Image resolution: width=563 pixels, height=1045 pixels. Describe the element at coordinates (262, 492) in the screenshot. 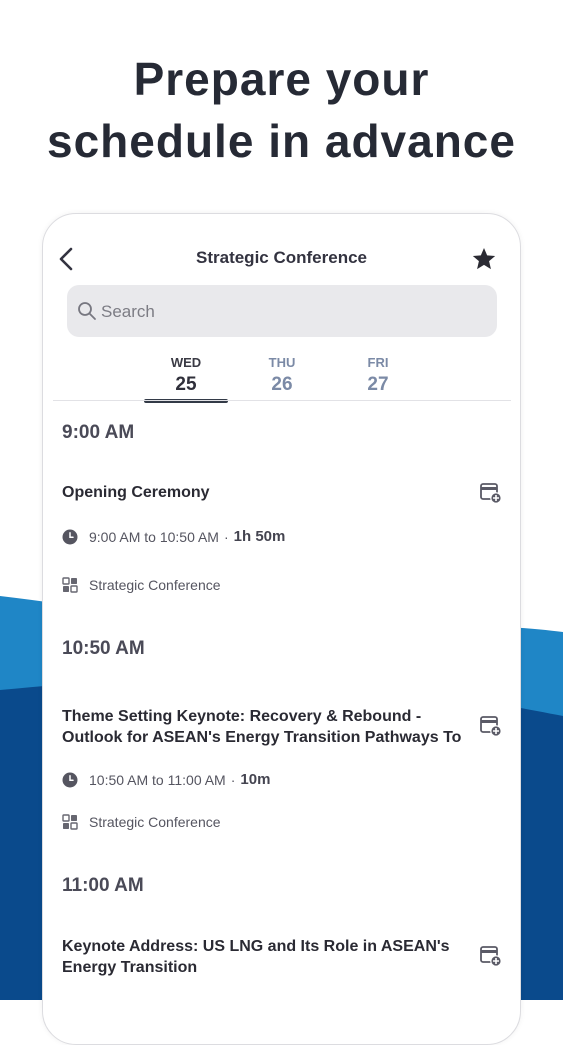

I see `session-title: Opening Ceremony` at that location.